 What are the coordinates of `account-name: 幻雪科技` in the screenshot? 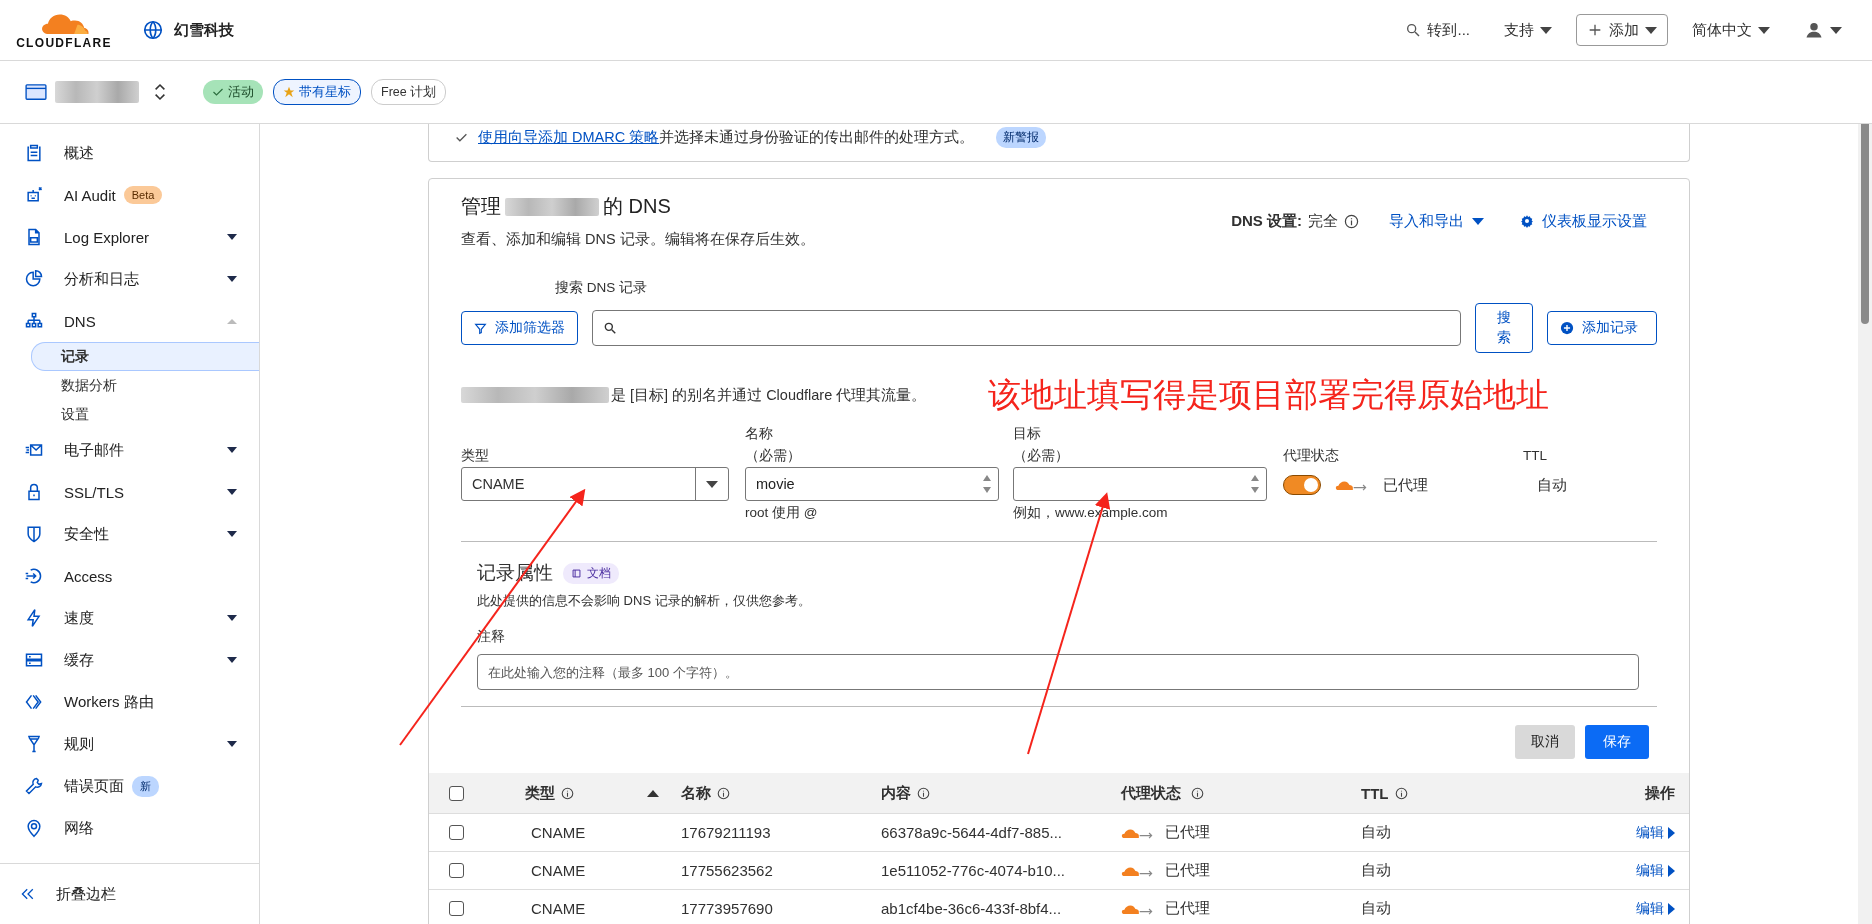 It's located at (204, 30).